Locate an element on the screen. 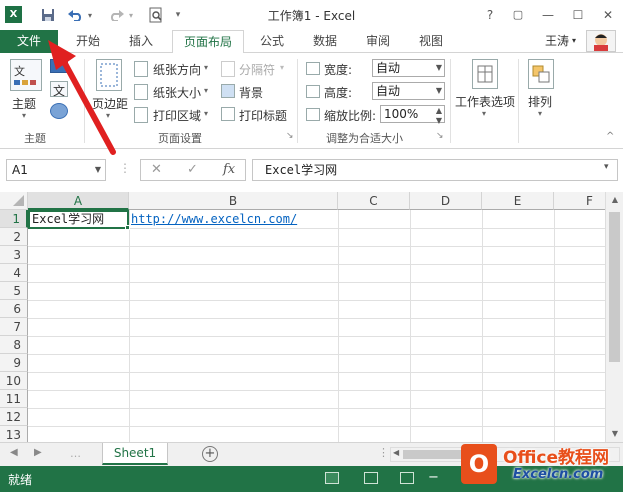  print-area-button: 打印区域 is located at coordinates (177, 115).